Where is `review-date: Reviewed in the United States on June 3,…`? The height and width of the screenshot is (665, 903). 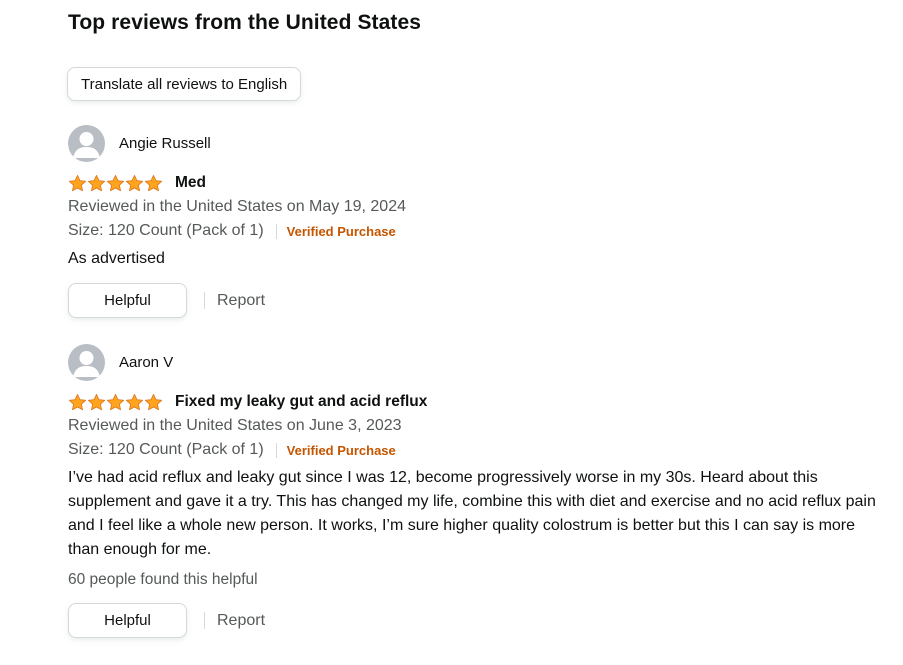
review-date: Reviewed in the United States on June 3,… is located at coordinates (235, 425).